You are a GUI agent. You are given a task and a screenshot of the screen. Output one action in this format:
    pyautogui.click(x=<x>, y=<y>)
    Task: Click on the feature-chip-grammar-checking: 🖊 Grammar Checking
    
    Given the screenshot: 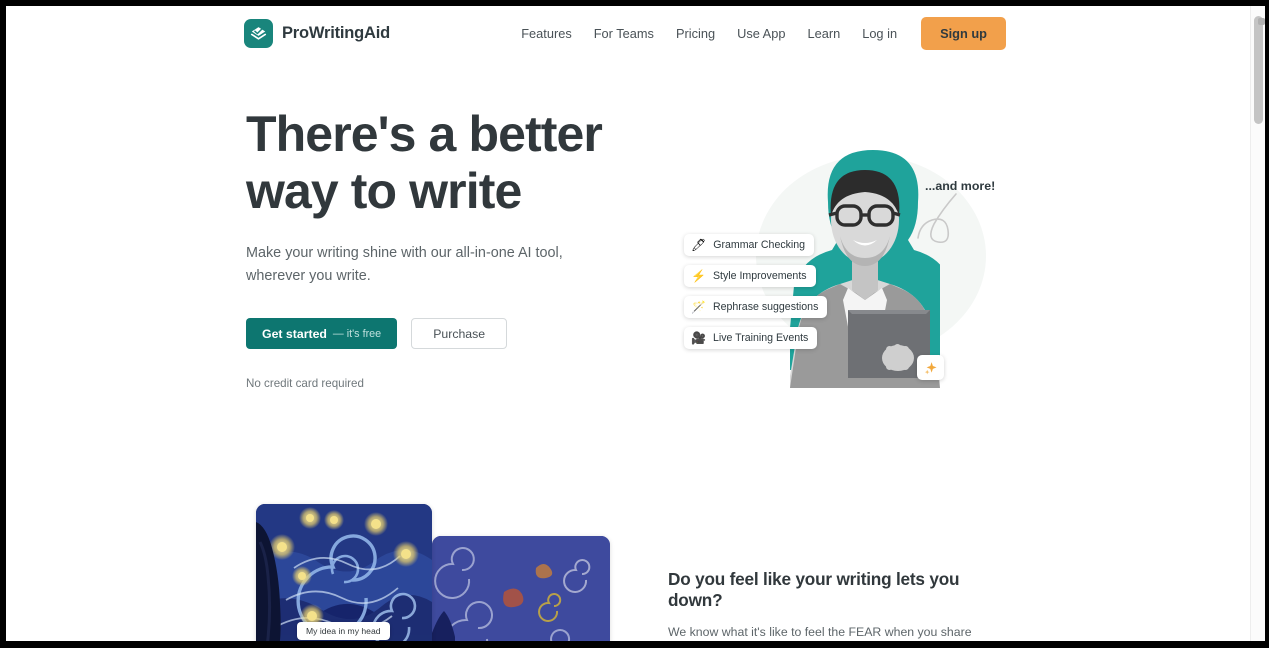 What is the action you would take?
    pyautogui.click(x=749, y=245)
    